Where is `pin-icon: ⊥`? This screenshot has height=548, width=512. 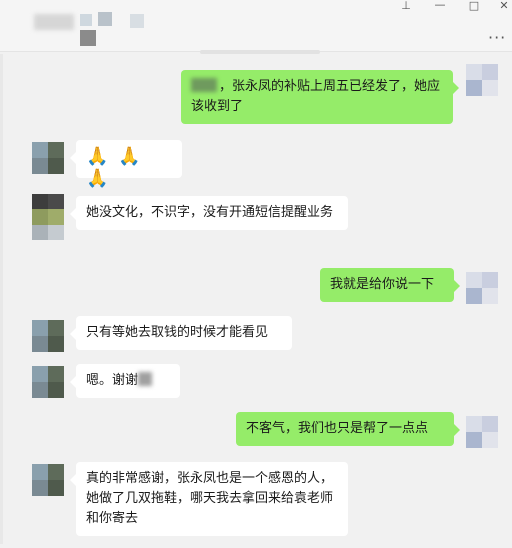
pin-icon: ⊥ is located at coordinates (406, 6).